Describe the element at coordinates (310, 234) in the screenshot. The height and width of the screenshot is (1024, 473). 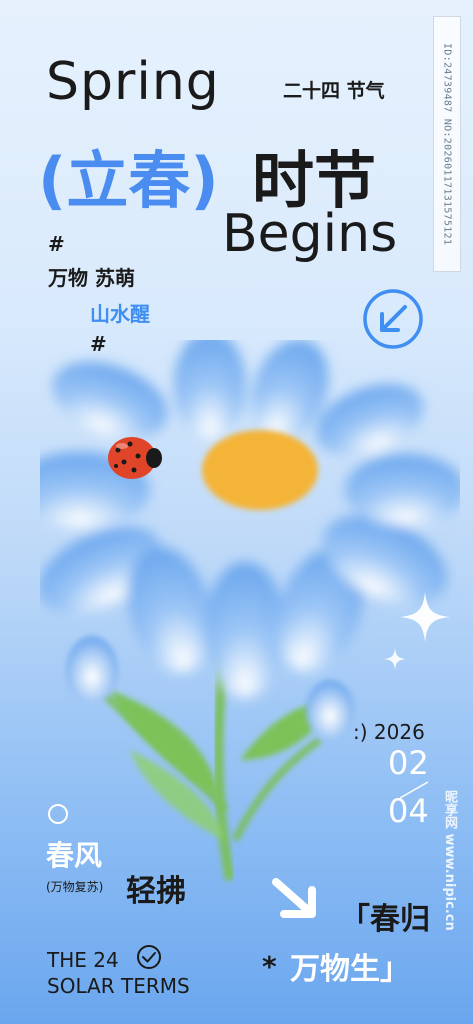
I see `title-begins: Begins` at that location.